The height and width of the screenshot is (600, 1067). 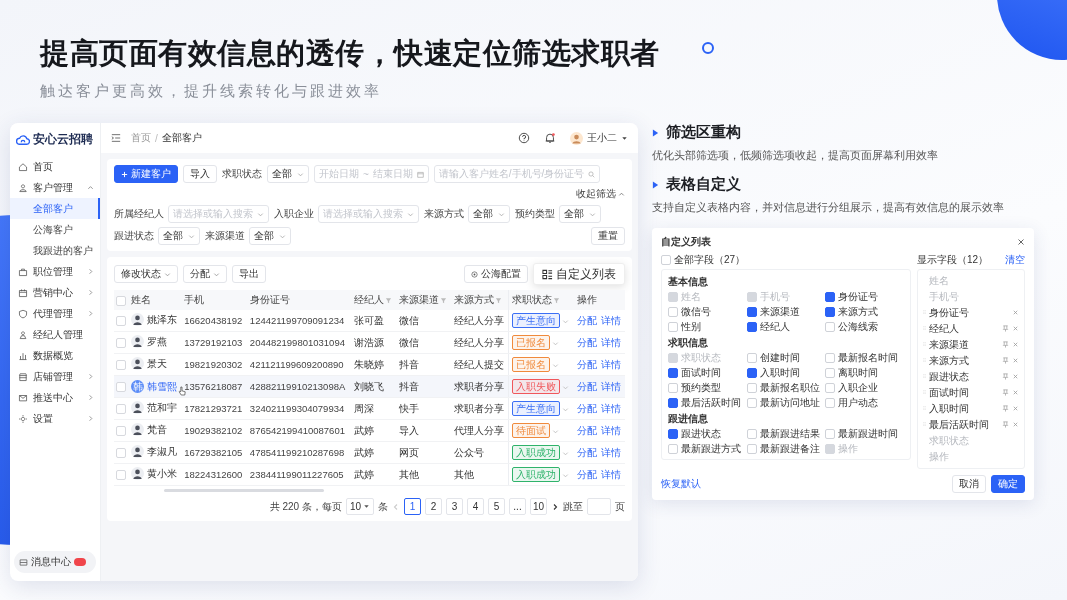 I want to click on customer-name: 韩雪熙, so click(x=162, y=386).